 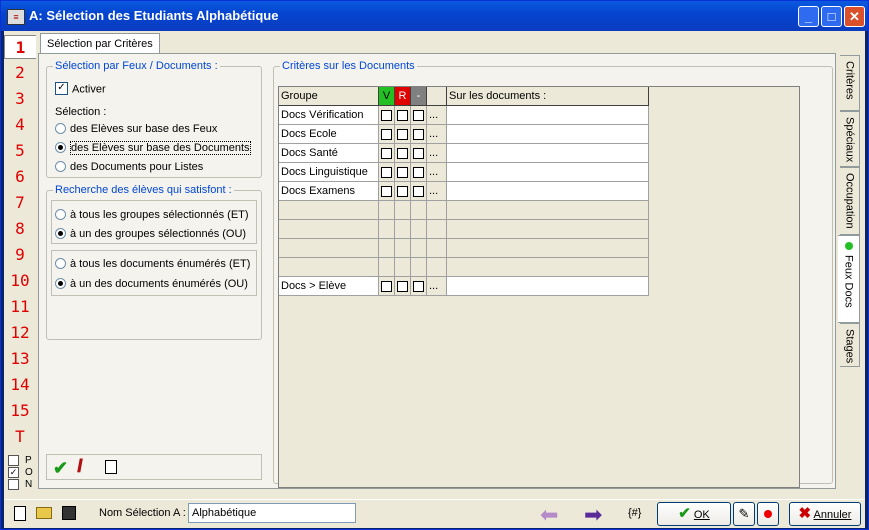 I want to click on annuler-button: ✖ Annuler, so click(x=825, y=514).